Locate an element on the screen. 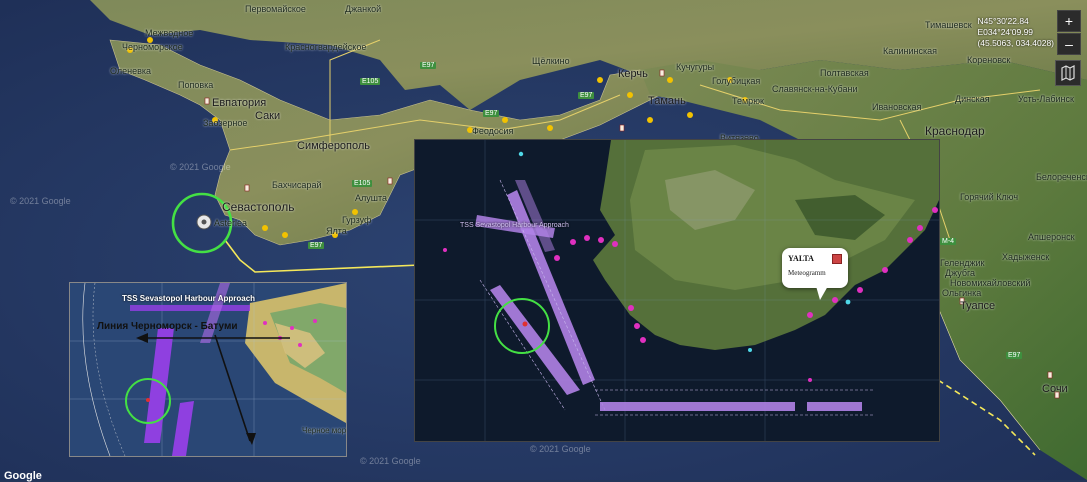 The image size is (1087, 482). city-label-ivanovskaya: Ивановская is located at coordinates (897, 107).